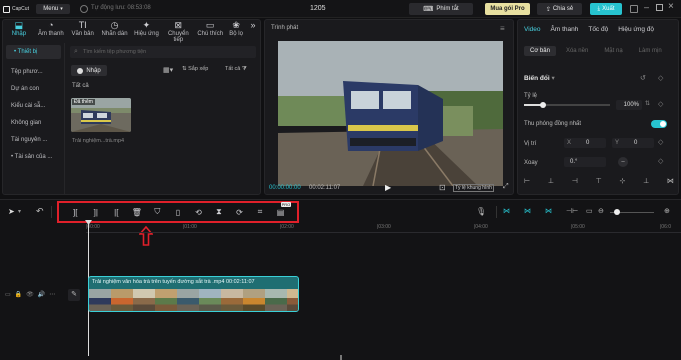  What do you see at coordinates (671, 6) in the screenshot?
I see `close-icon: ×` at bounding box center [671, 6].